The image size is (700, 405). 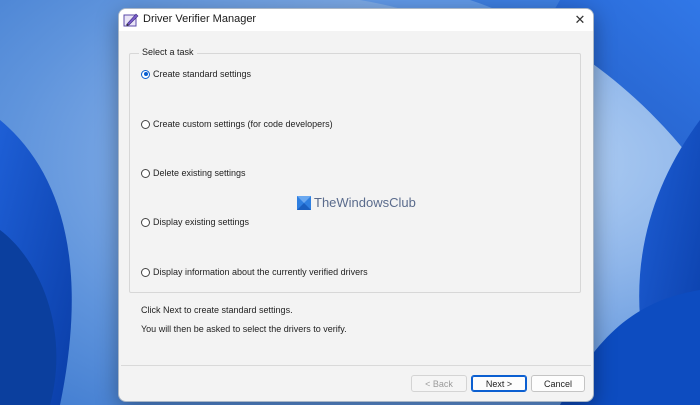 I want to click on close-icon: ✕, so click(x=580, y=19).